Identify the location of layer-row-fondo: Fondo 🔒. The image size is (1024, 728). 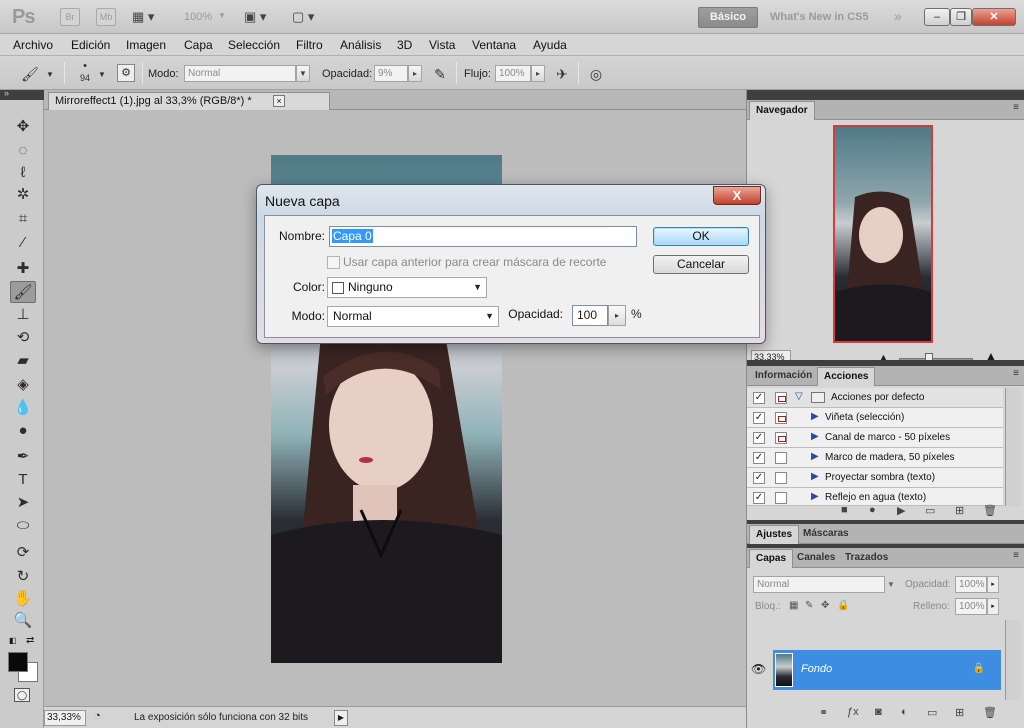
(887, 670).